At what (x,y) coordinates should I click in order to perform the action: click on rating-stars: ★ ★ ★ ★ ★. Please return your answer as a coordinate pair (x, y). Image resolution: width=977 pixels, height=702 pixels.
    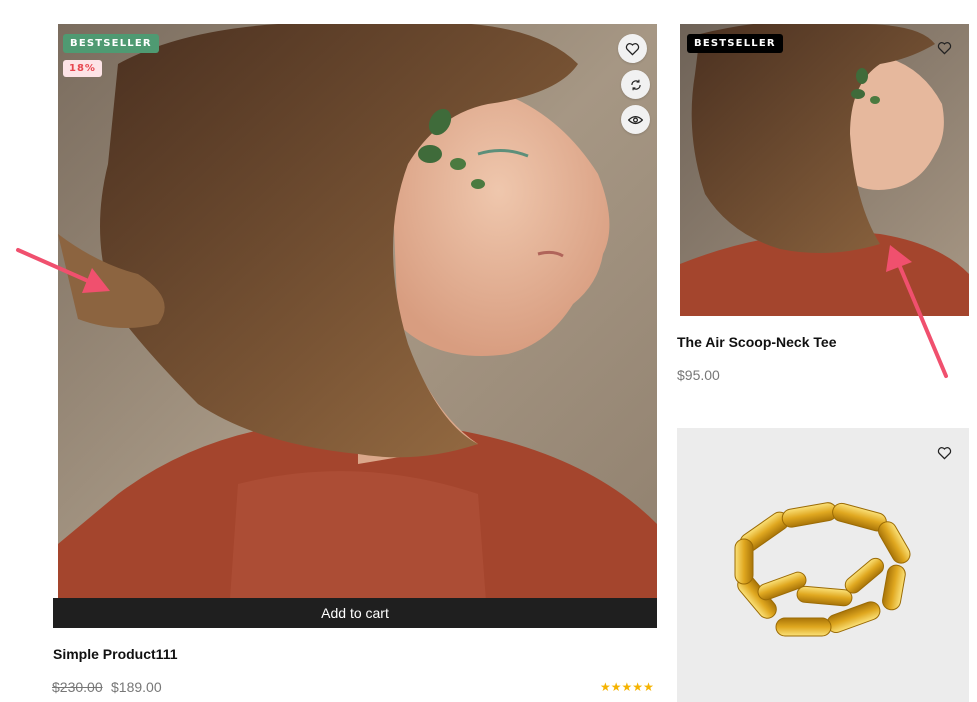
    Looking at the image, I should click on (627, 687).